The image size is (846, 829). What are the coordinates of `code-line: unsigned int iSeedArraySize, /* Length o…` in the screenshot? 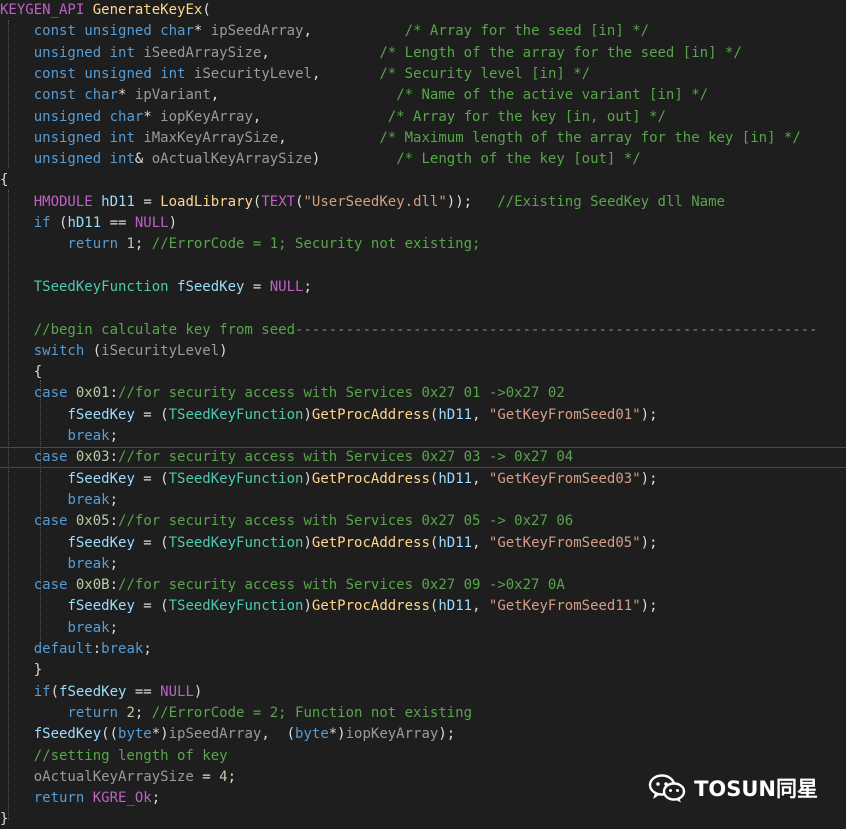 It's located at (423, 53).